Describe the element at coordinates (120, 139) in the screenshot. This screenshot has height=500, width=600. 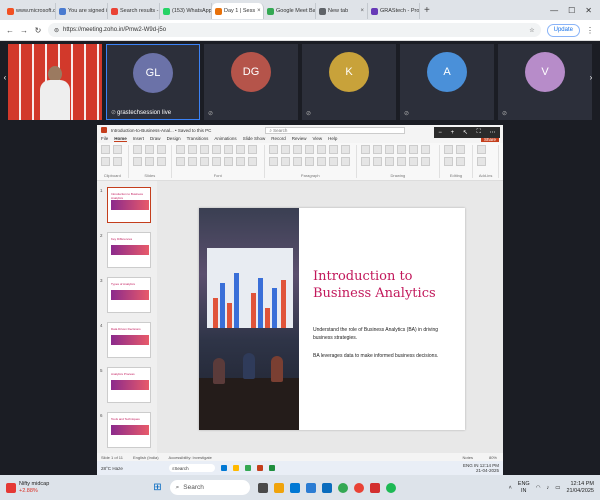
I see `ppt-menu-home: Home` at that location.